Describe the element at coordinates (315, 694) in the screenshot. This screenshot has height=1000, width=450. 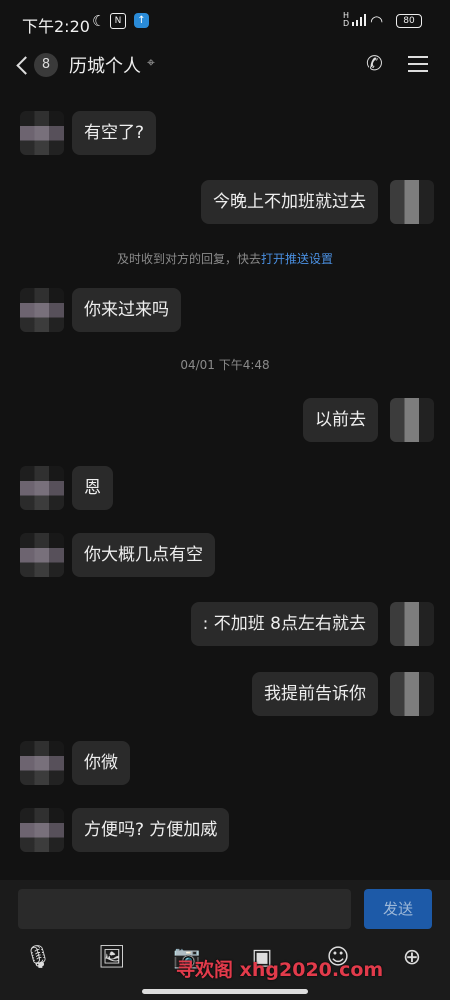
I see `message-bubble: 我提前告诉你` at that location.